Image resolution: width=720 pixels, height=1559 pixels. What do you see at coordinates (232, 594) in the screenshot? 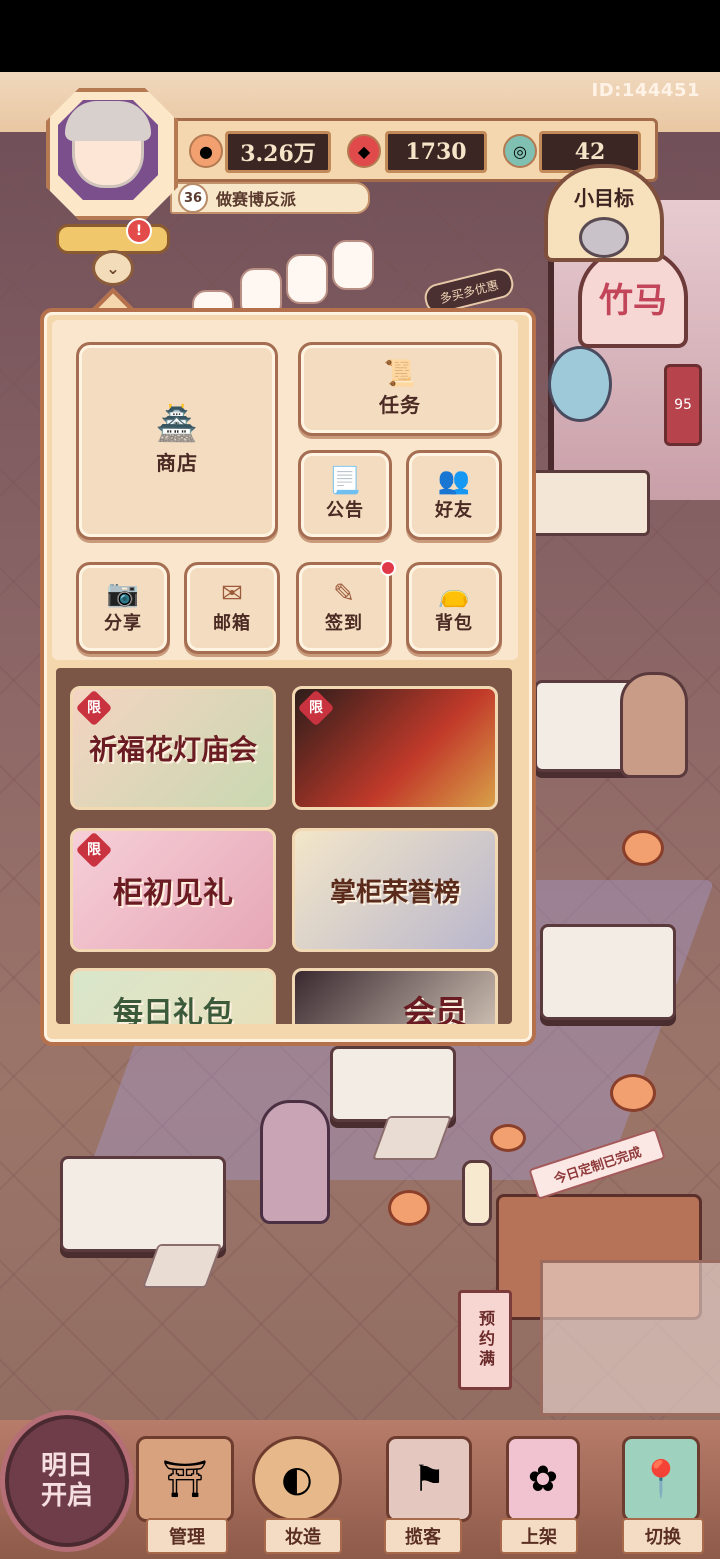
I see `mailbox-icon: ✉` at bounding box center [232, 594].